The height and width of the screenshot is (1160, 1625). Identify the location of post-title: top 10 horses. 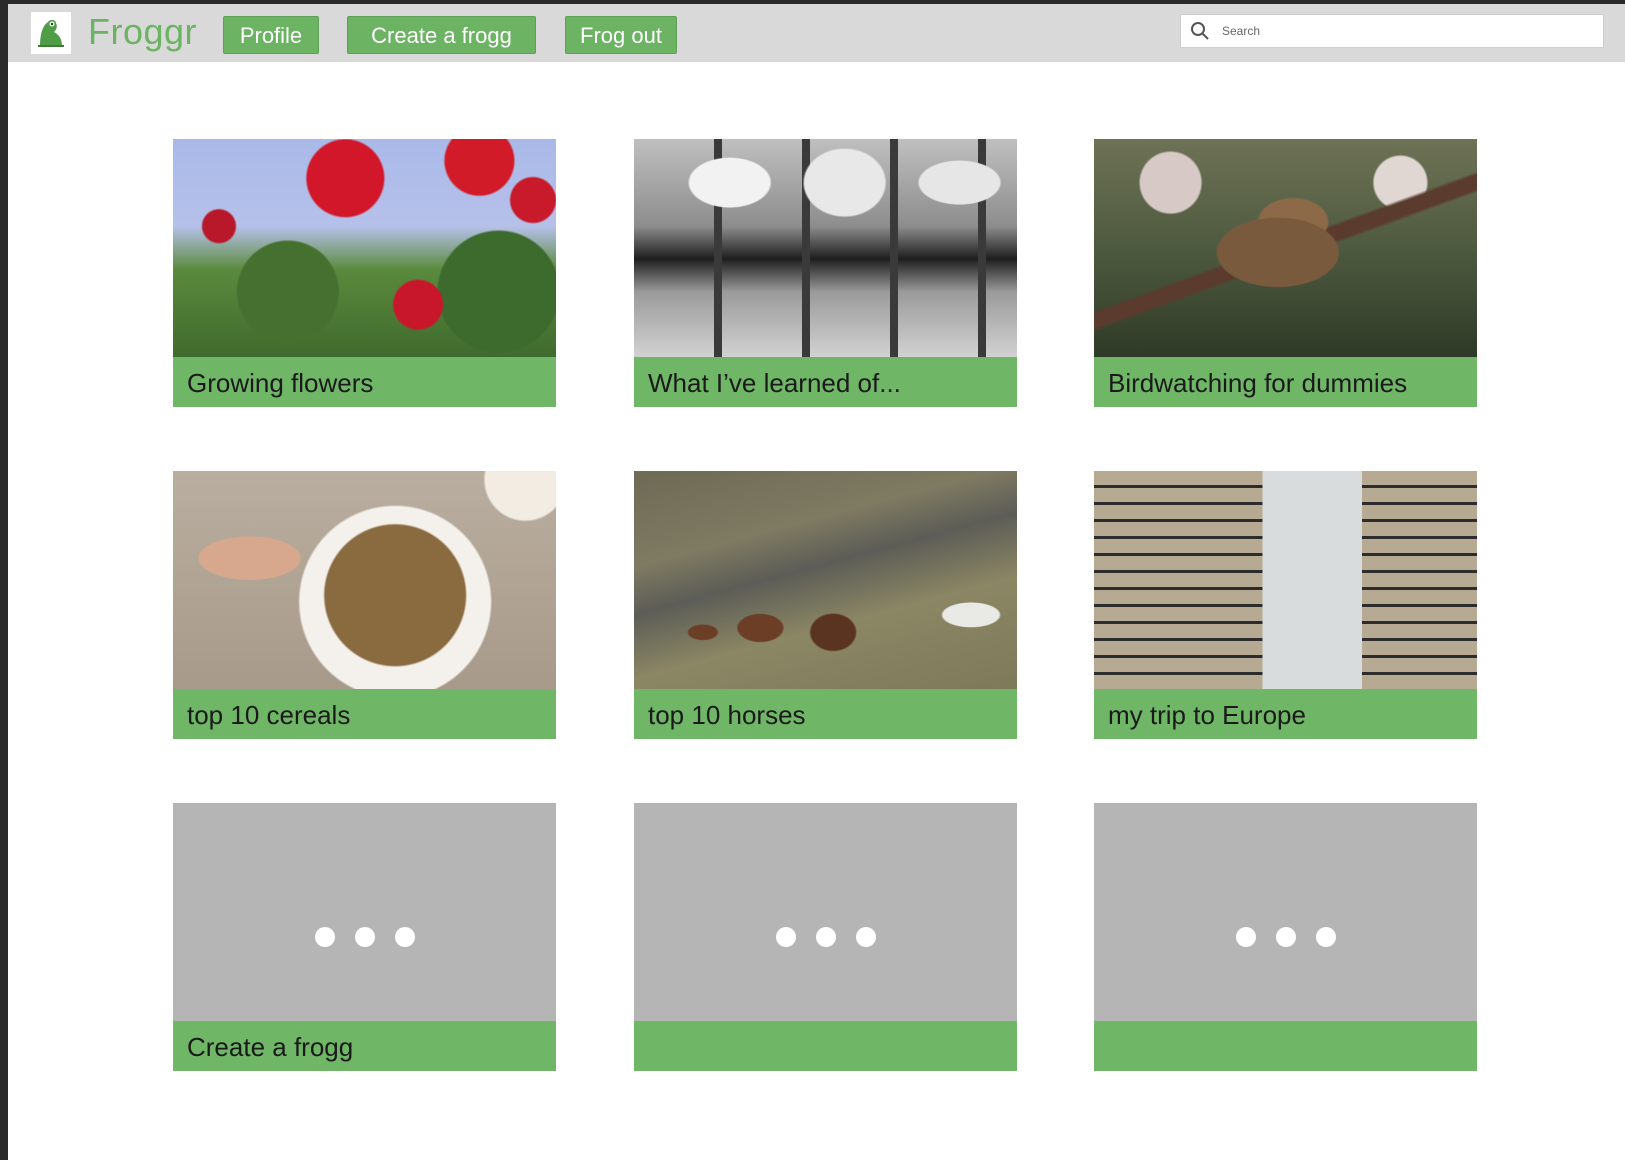
(727, 715).